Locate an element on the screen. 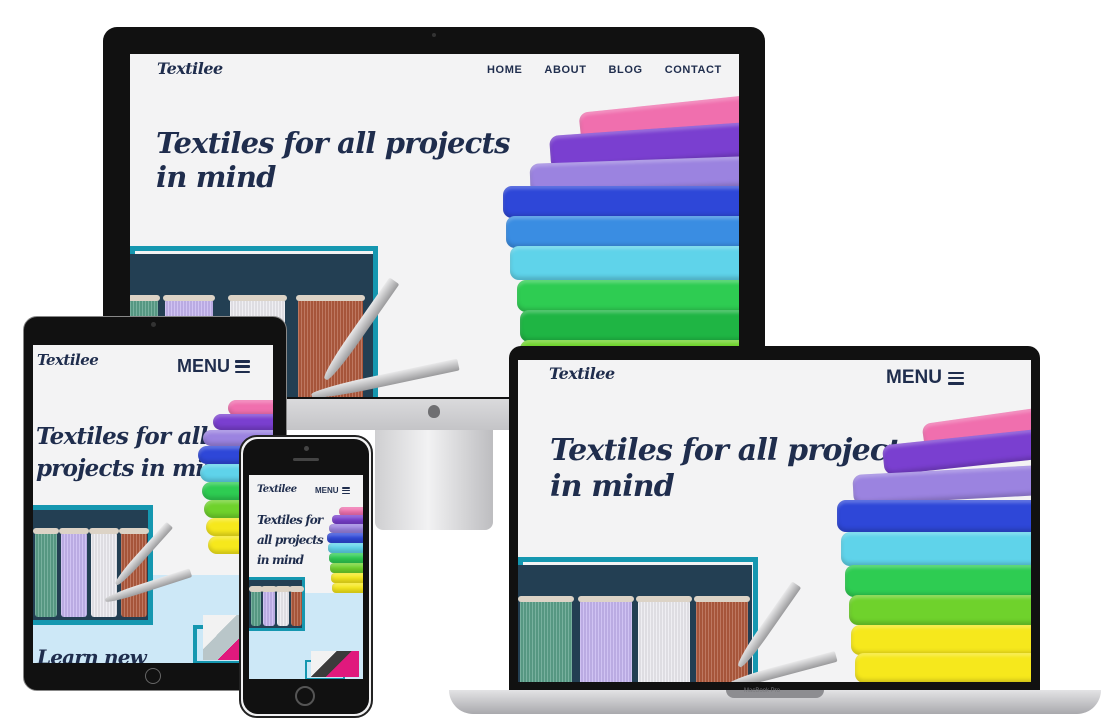 The width and height of the screenshot is (1110, 720). hero-heading: Textiles for all projects in mind is located at coordinates (290, 540).